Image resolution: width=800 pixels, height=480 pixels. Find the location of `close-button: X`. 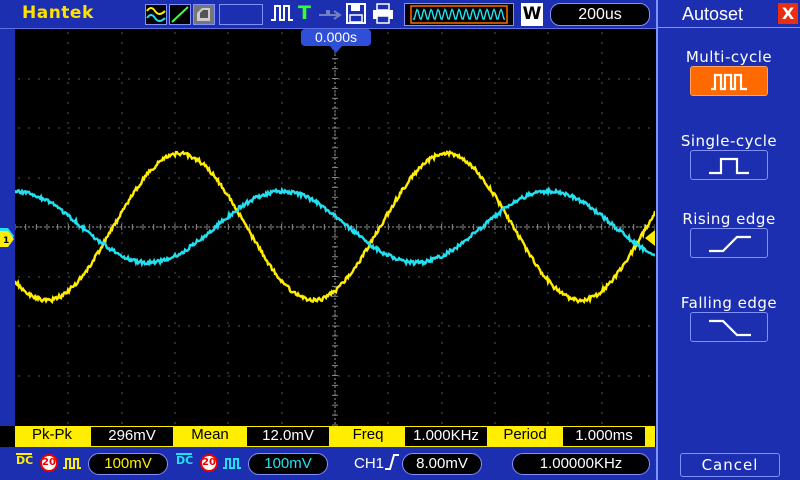

close-button: X is located at coordinates (788, 13).